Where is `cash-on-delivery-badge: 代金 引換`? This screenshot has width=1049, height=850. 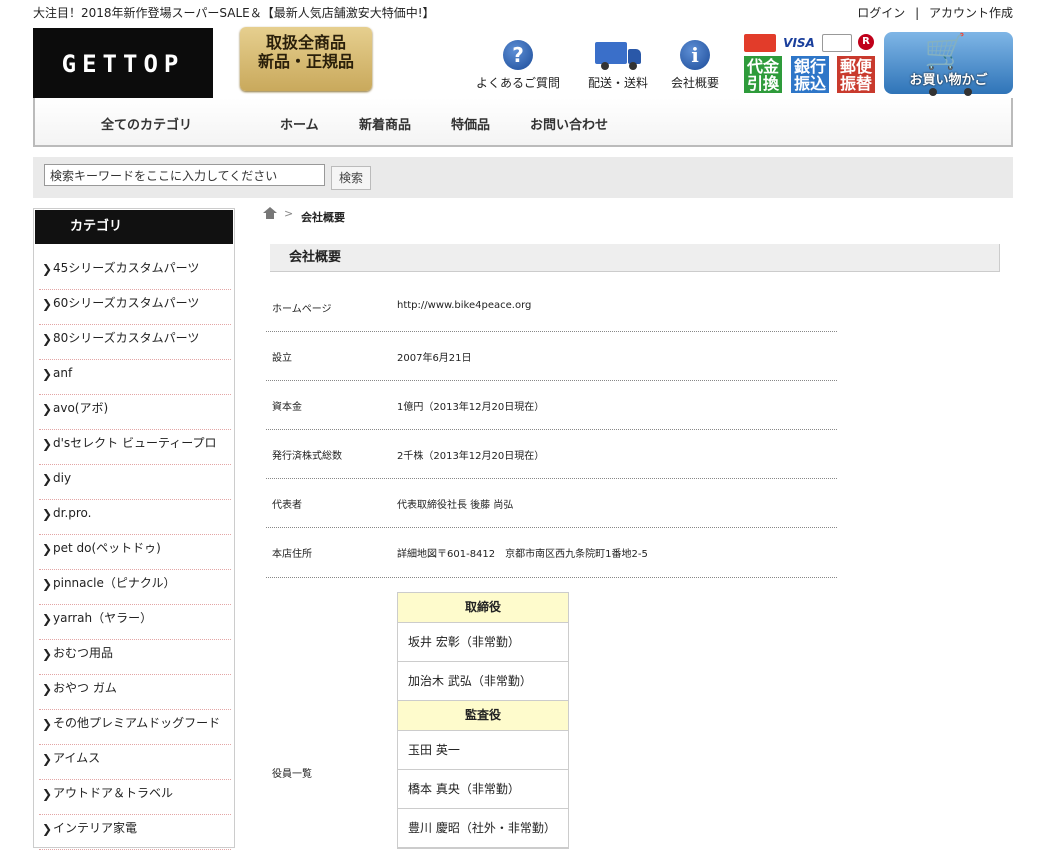 cash-on-delivery-badge: 代金 引換 is located at coordinates (763, 74).